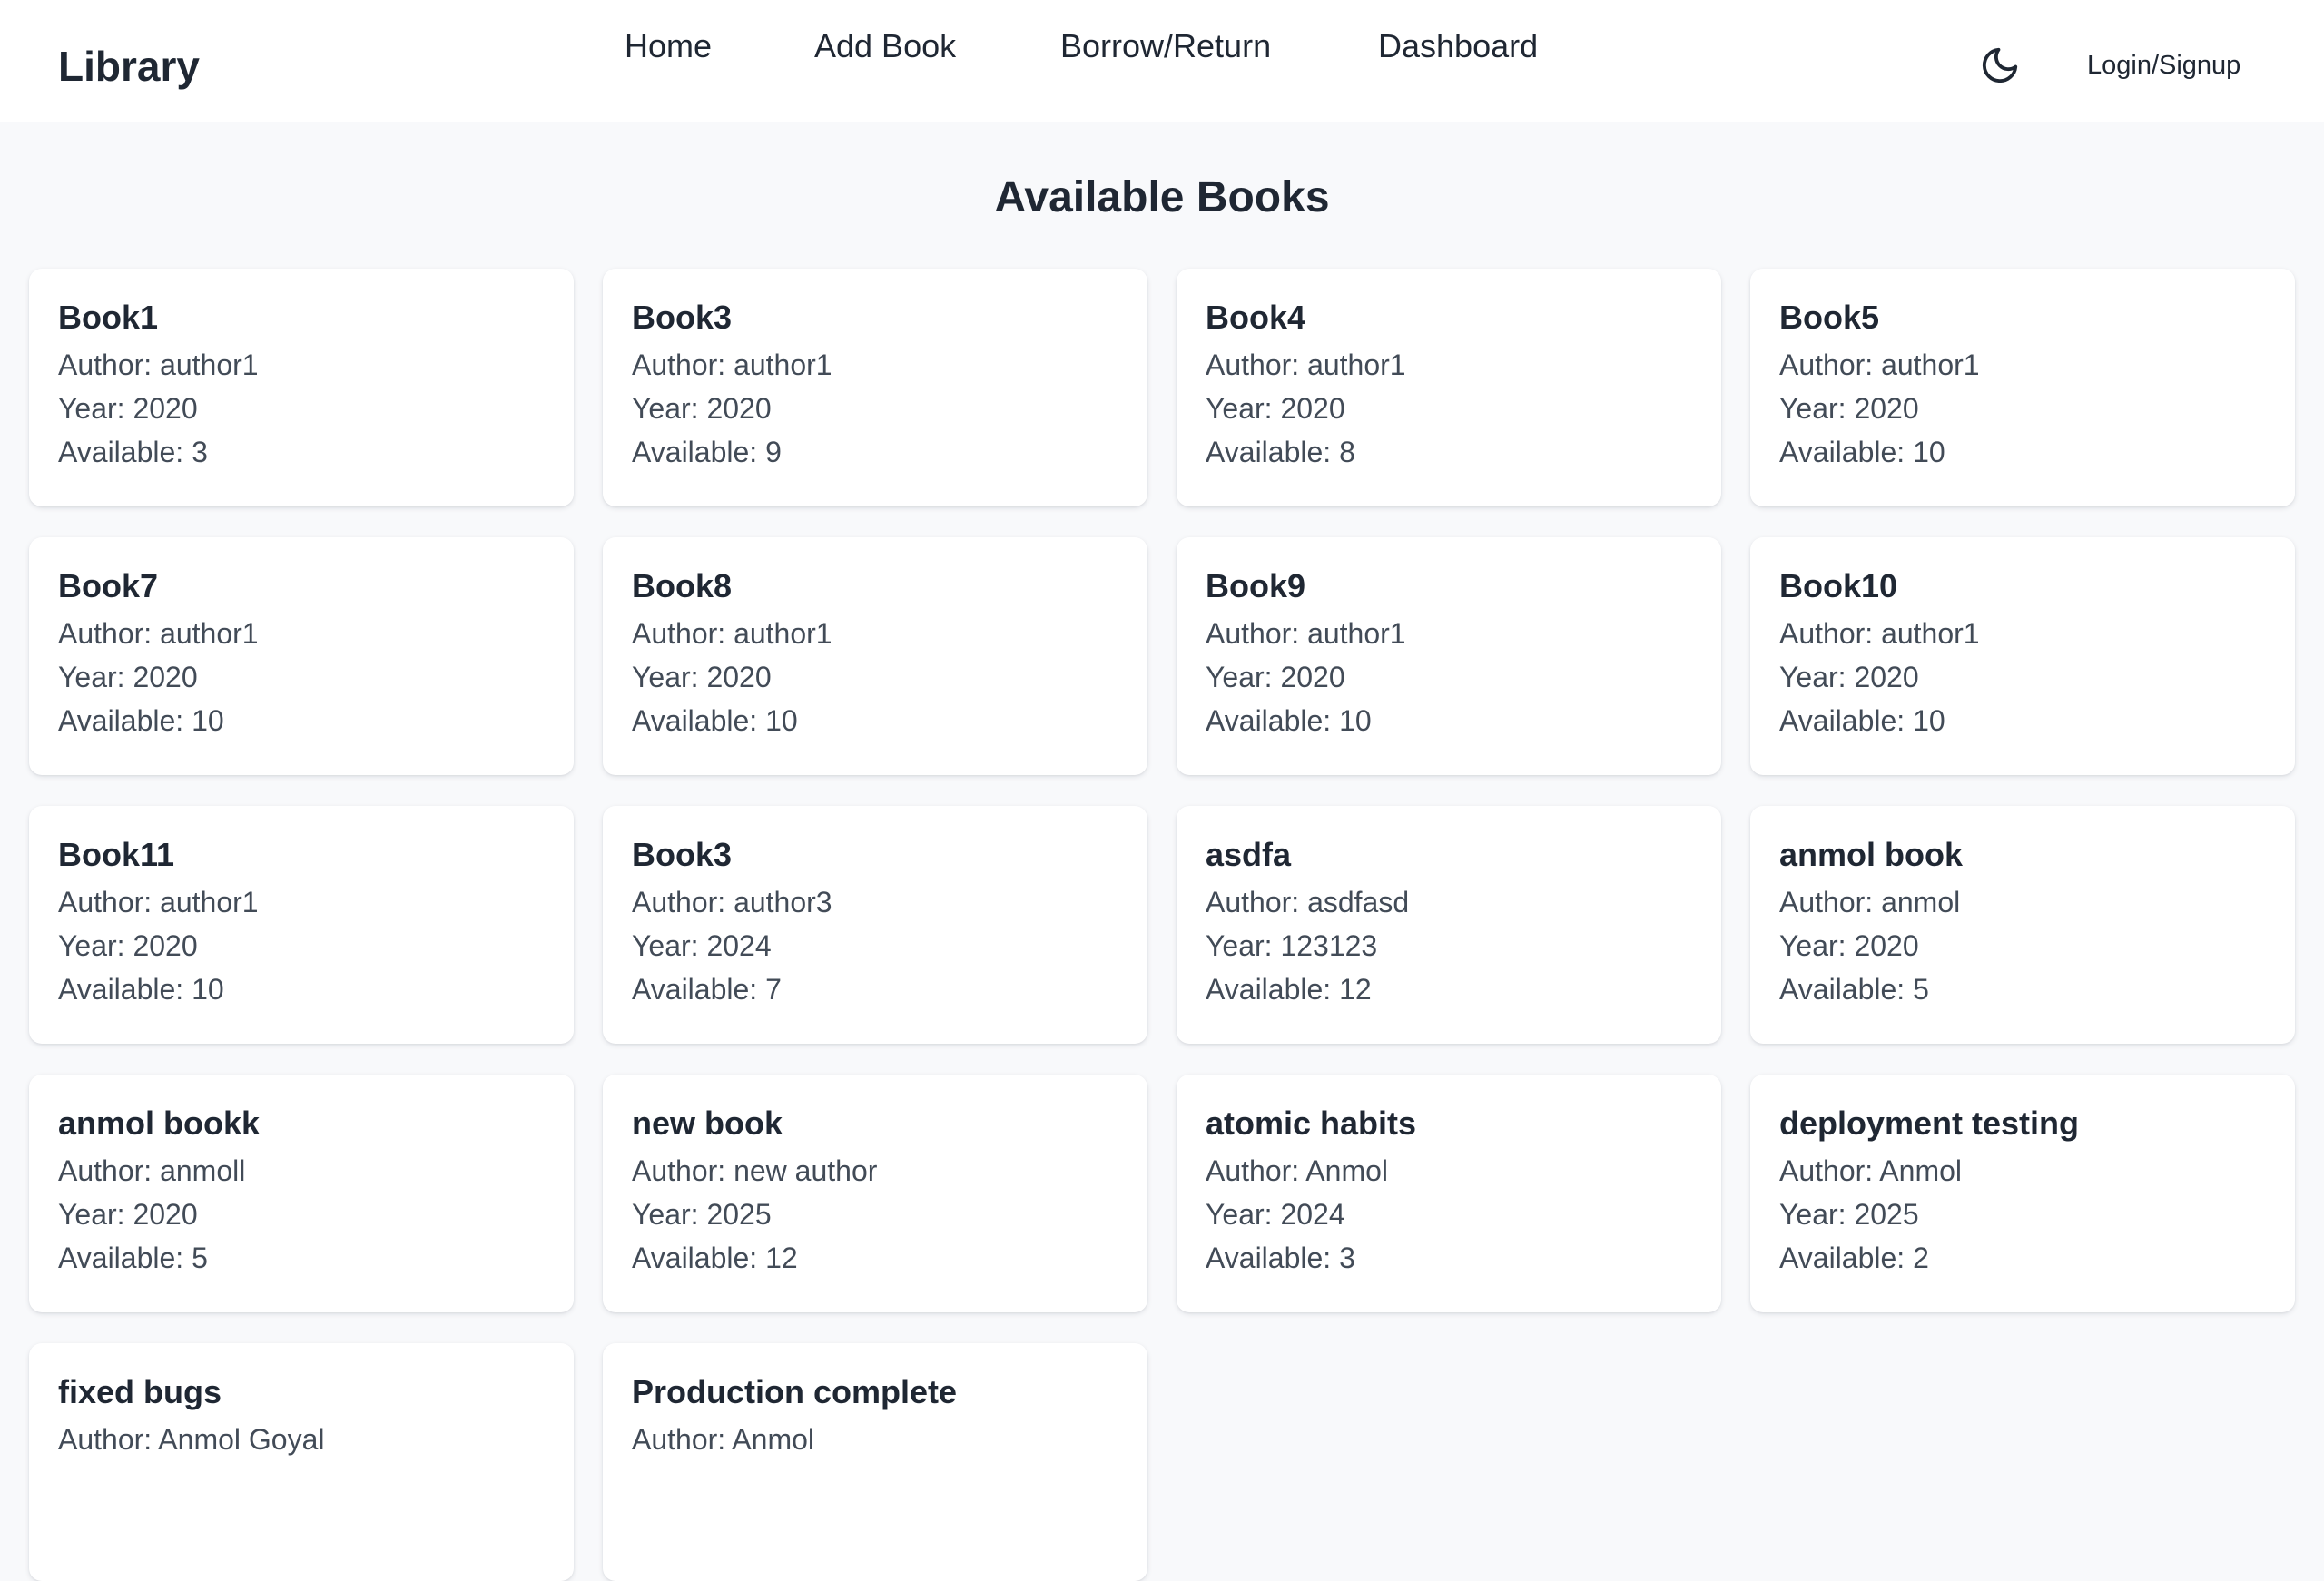 The width and height of the screenshot is (2324, 1581). Describe the element at coordinates (301, 1462) in the screenshot. I see `book-card: fixed bugs Author: Anmol Goyal` at that location.